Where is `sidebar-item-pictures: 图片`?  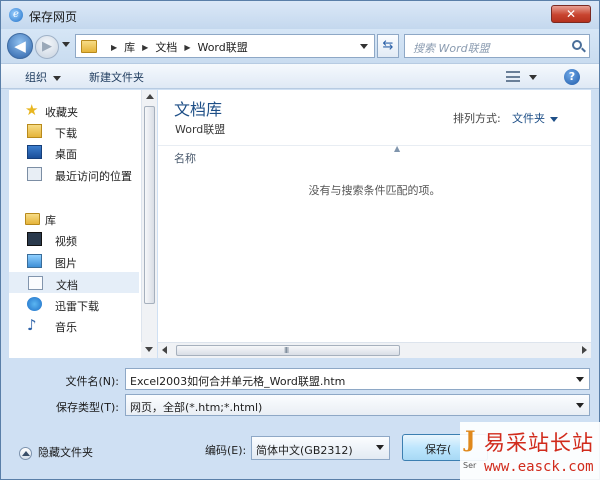 sidebar-item-pictures: 图片 is located at coordinates (74, 261).